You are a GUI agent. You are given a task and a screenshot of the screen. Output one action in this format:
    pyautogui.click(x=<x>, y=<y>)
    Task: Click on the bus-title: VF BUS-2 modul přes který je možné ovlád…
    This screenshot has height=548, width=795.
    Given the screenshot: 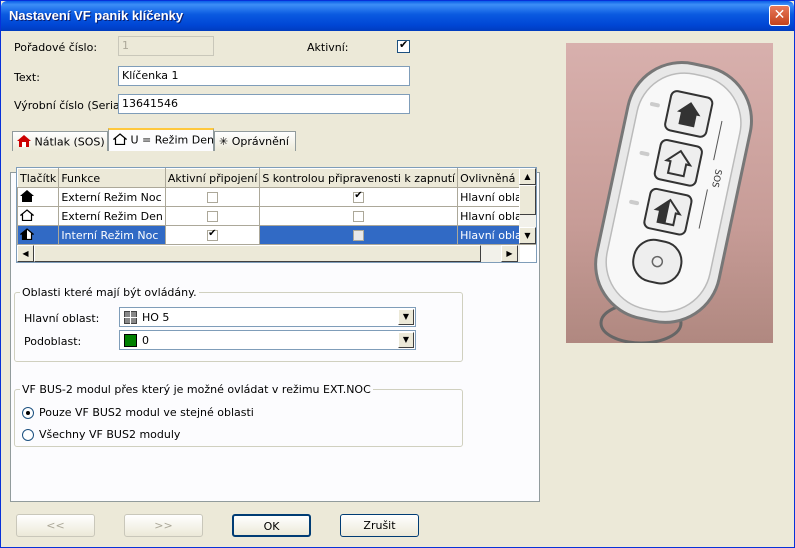 What is the action you would take?
    pyautogui.click(x=196, y=389)
    